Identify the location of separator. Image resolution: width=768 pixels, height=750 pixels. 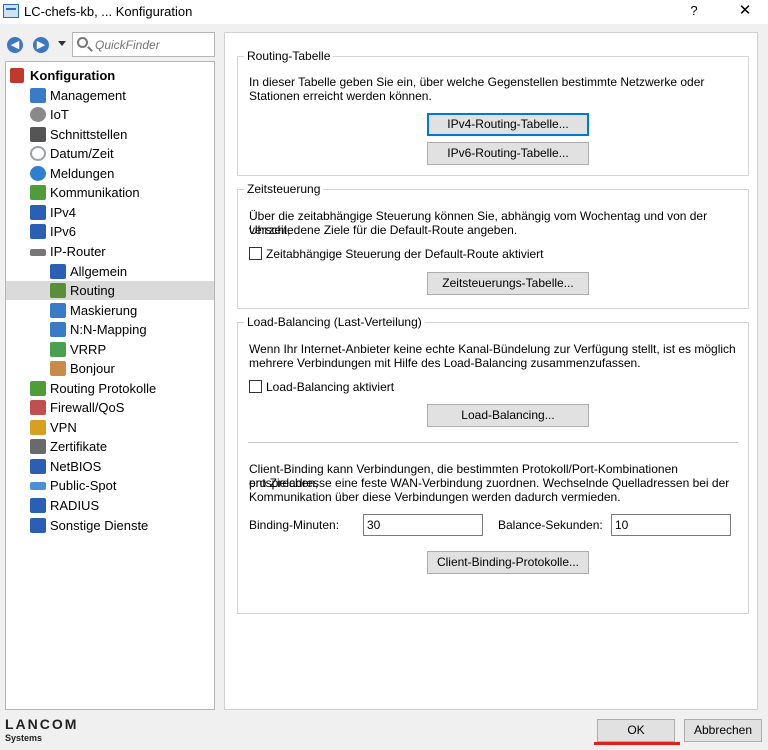
(493, 442).